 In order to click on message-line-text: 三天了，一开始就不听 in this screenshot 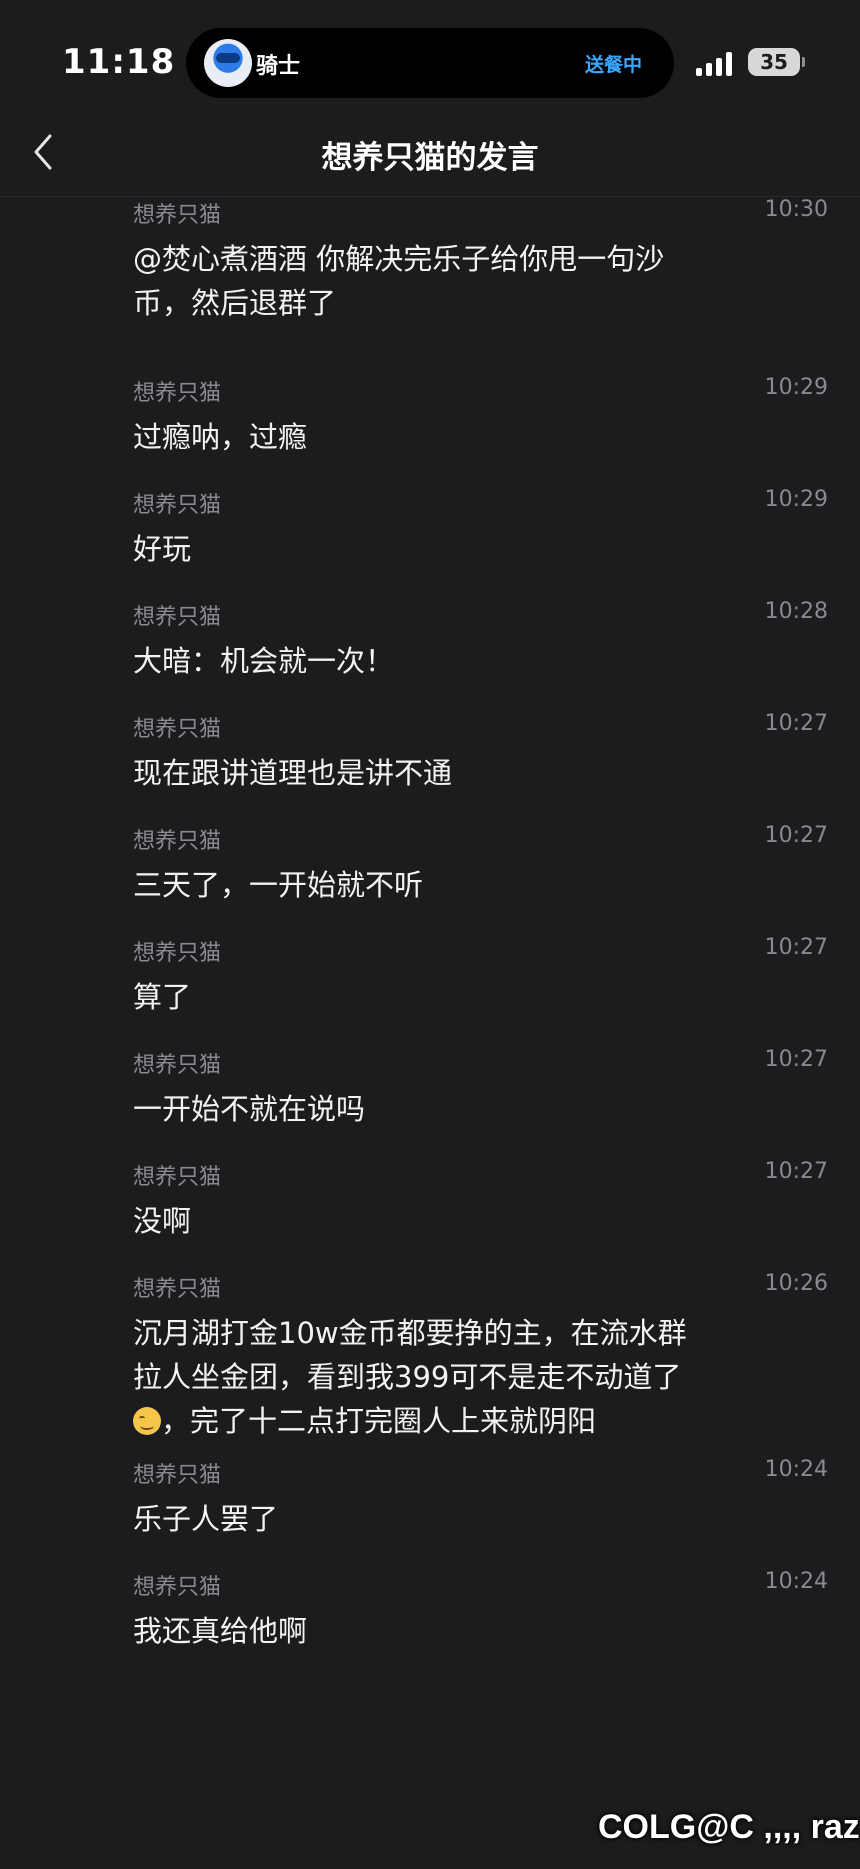, I will do `click(278, 885)`.